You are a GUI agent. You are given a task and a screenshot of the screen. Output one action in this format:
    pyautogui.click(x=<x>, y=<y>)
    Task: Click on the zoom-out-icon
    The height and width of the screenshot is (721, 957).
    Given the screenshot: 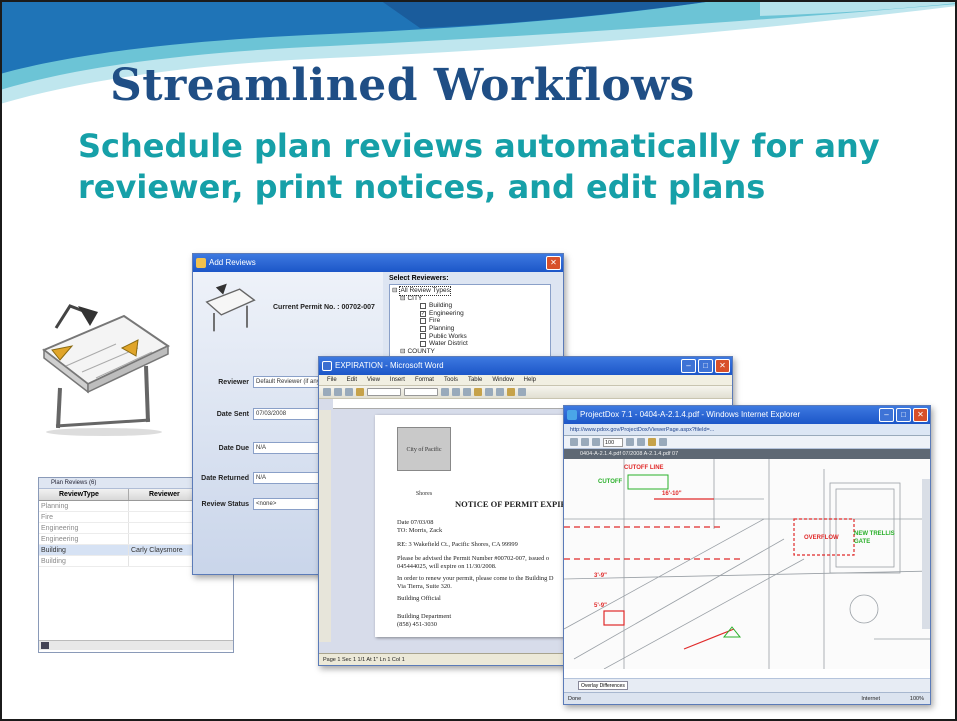 What is the action you would take?
    pyautogui.click(x=641, y=442)
    